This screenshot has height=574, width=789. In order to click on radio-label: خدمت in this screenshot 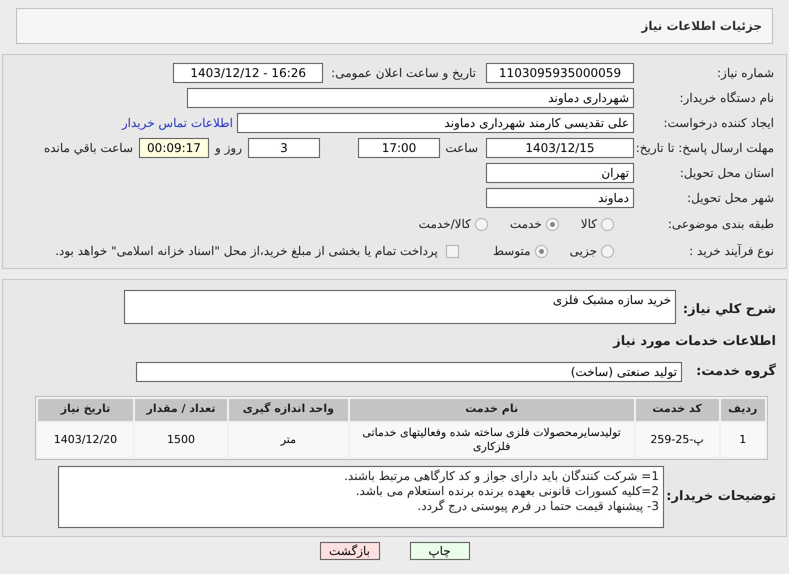, I will do `click(526, 224)`.